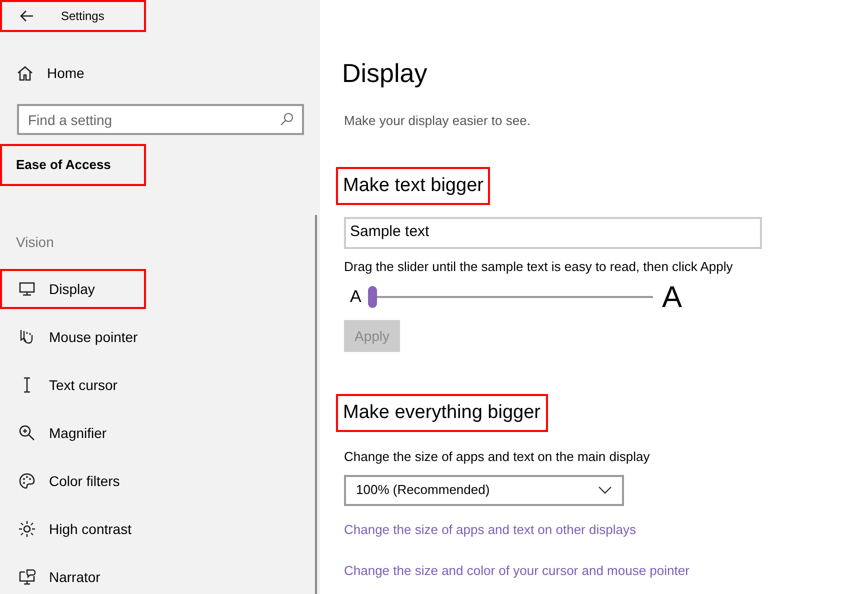 Image resolution: width=844 pixels, height=594 pixels. I want to click on page-title: Display, so click(385, 73).